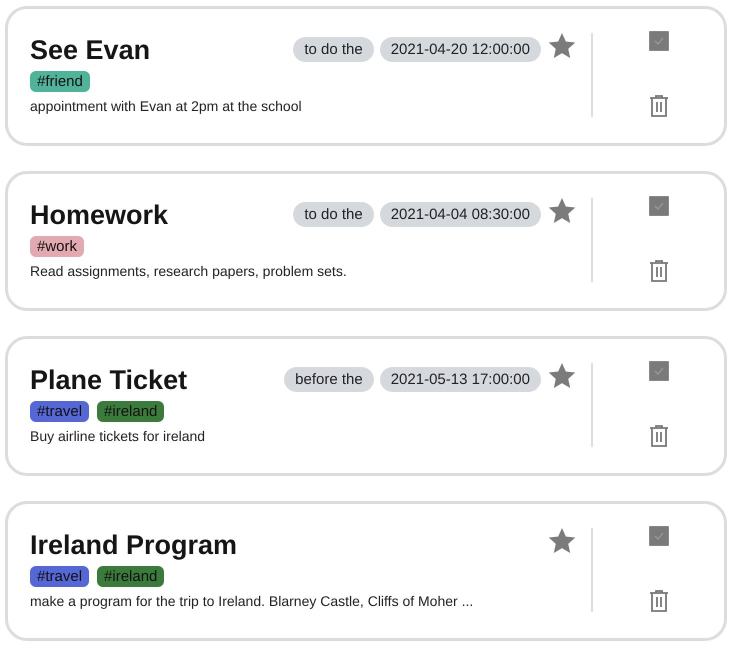 The height and width of the screenshot is (646, 732). Describe the element at coordinates (460, 379) in the screenshot. I see `deadline-date: 2021-05-13 17:00:00` at that location.